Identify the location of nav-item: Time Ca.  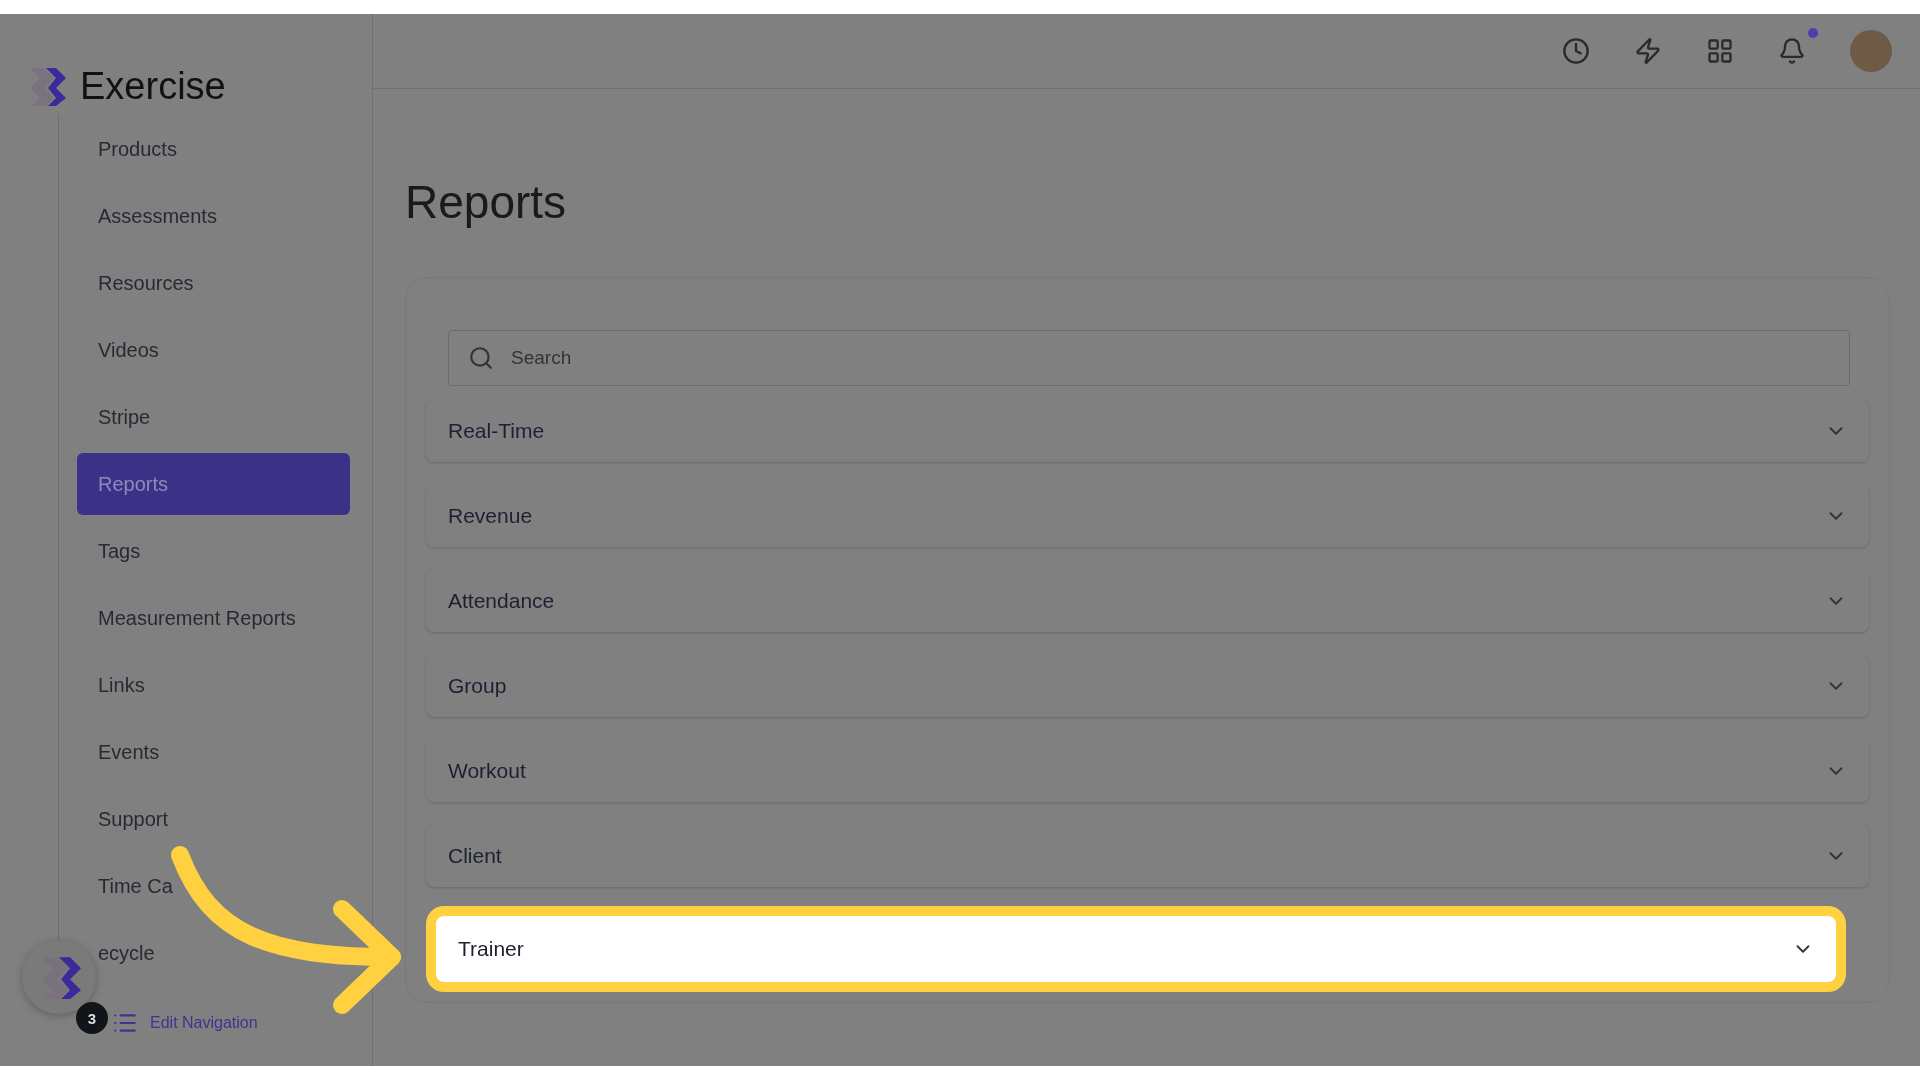
(135, 886).